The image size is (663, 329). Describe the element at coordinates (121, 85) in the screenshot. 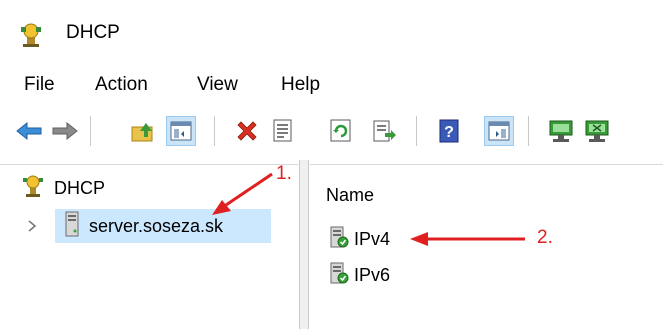

I see `menu-action: Action` at that location.